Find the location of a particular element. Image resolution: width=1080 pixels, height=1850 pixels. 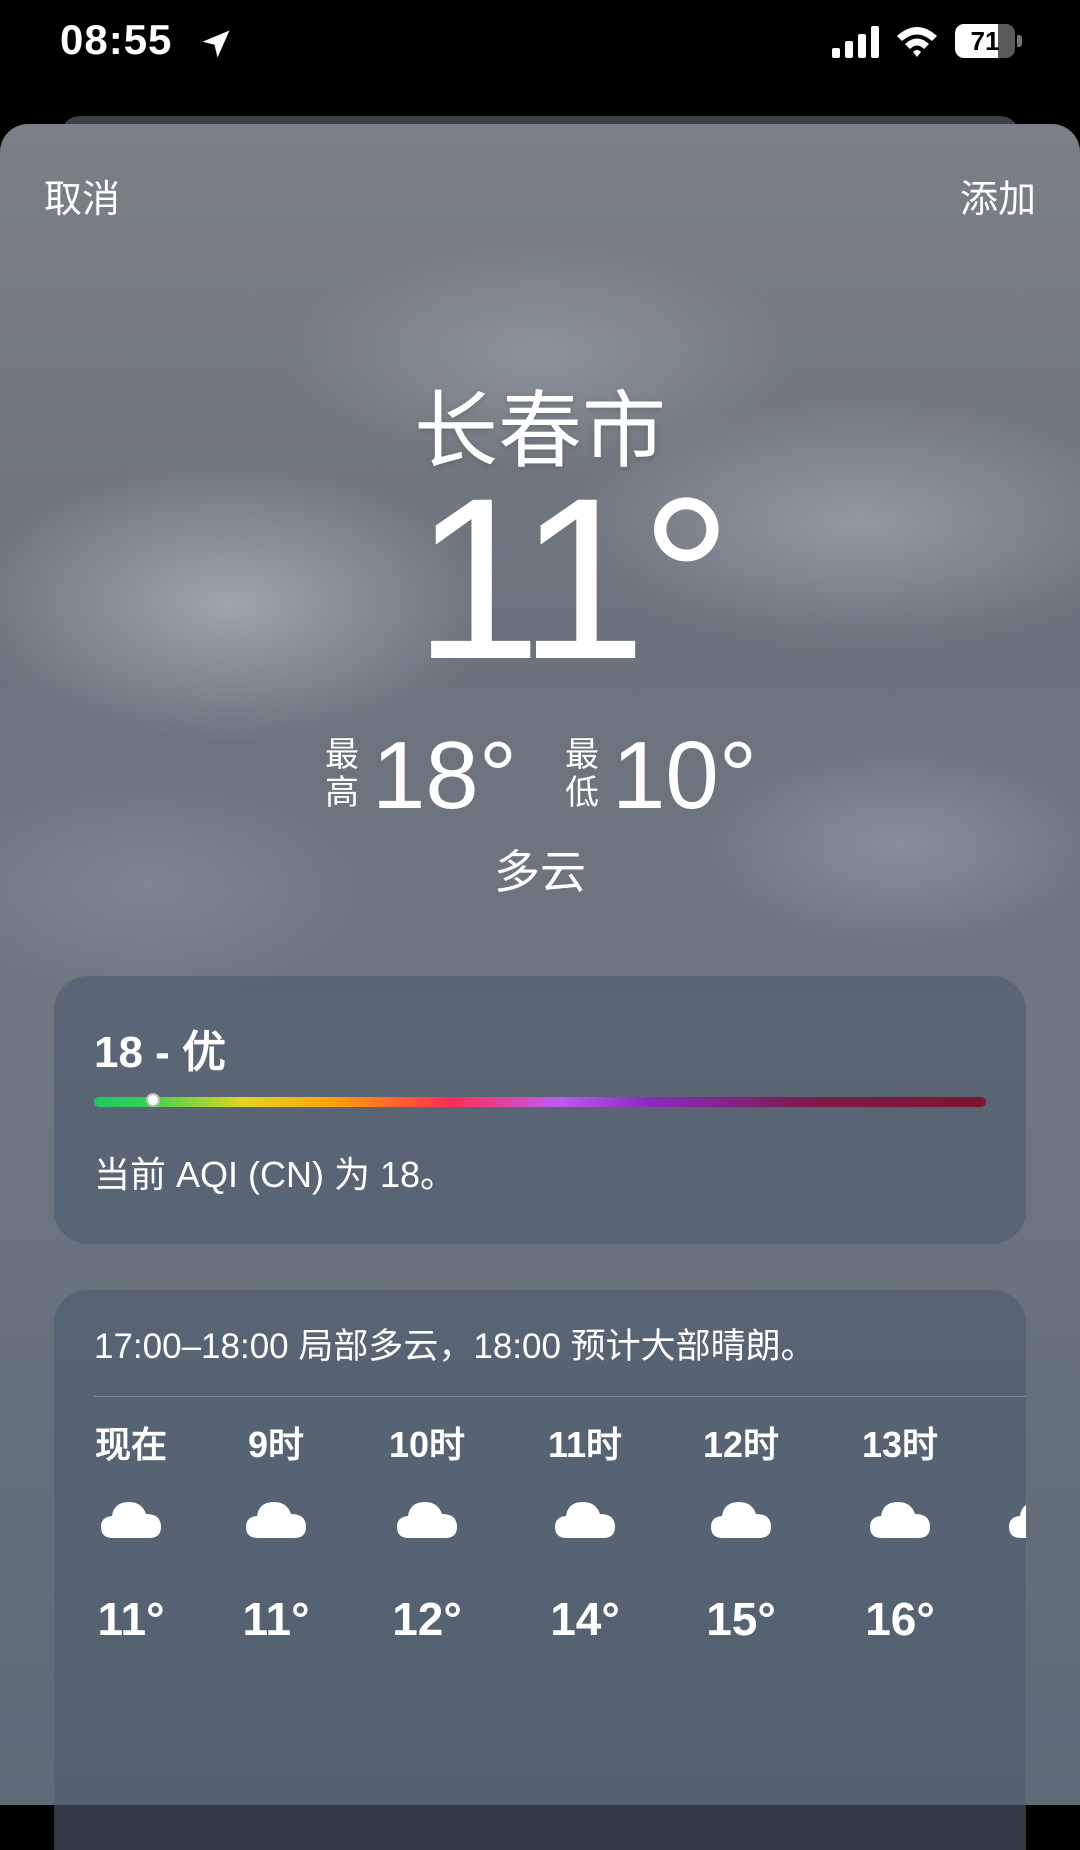

air-quality-card: 18 - 优 当前 AQI (CN) 为 18。 is located at coordinates (540, 1110).